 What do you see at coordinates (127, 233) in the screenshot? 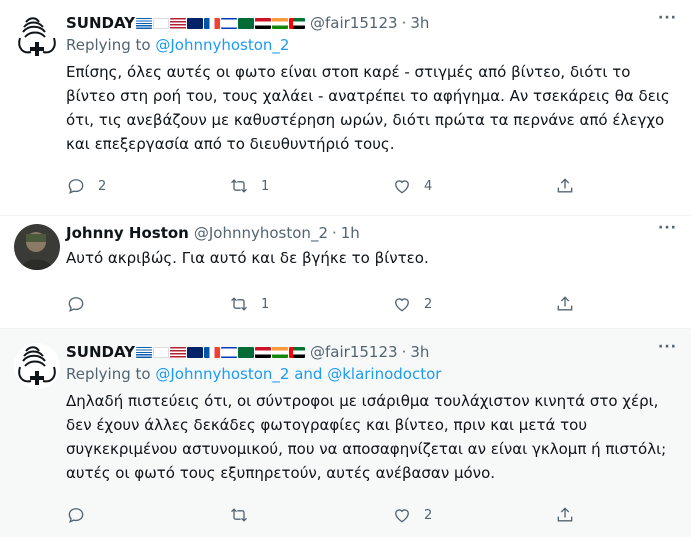
I see `display-name: Johnny Hoston` at bounding box center [127, 233].